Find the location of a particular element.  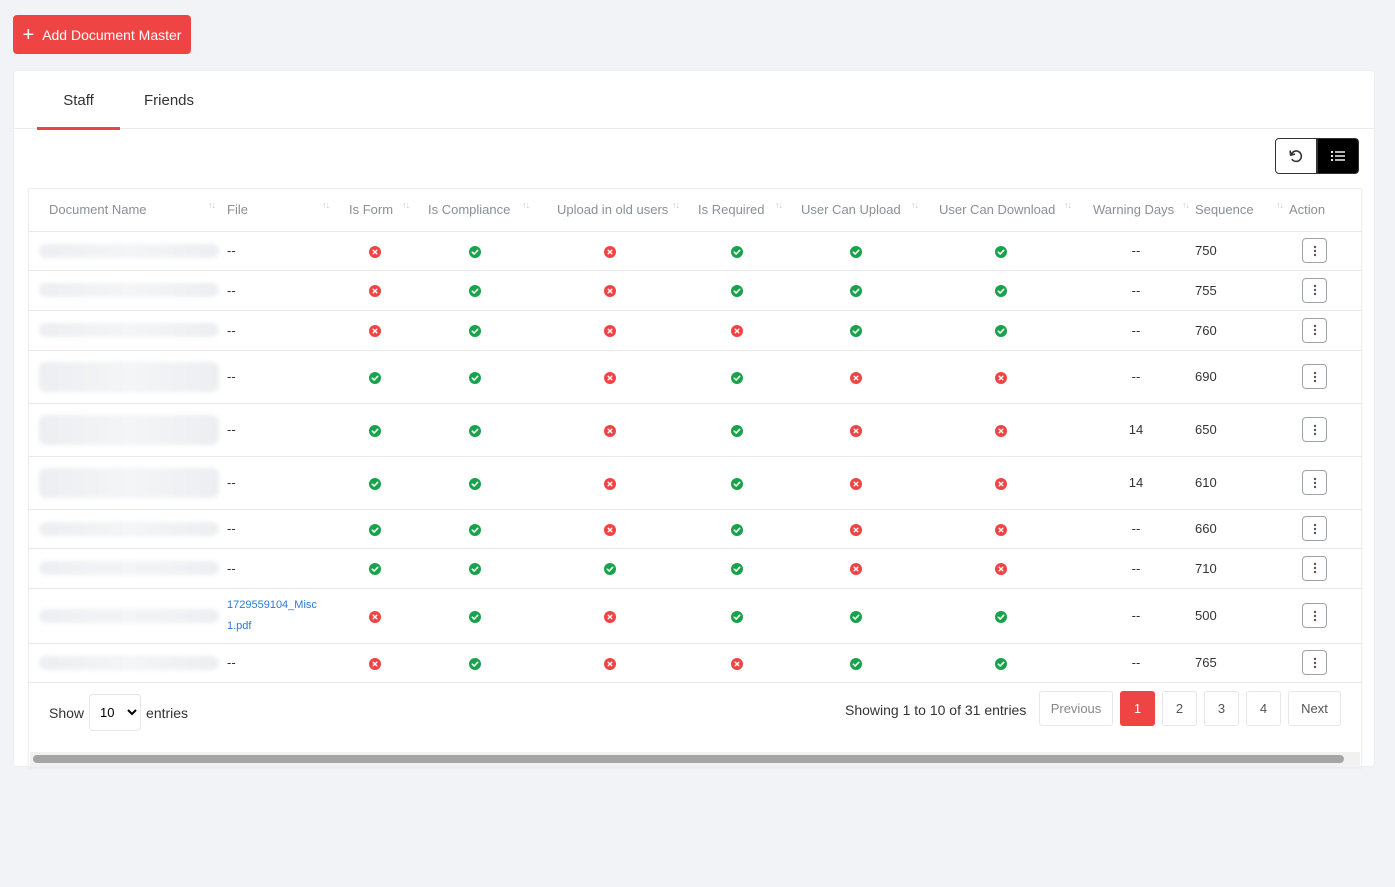

sequence-cell: 755 is located at coordinates (1242, 290).